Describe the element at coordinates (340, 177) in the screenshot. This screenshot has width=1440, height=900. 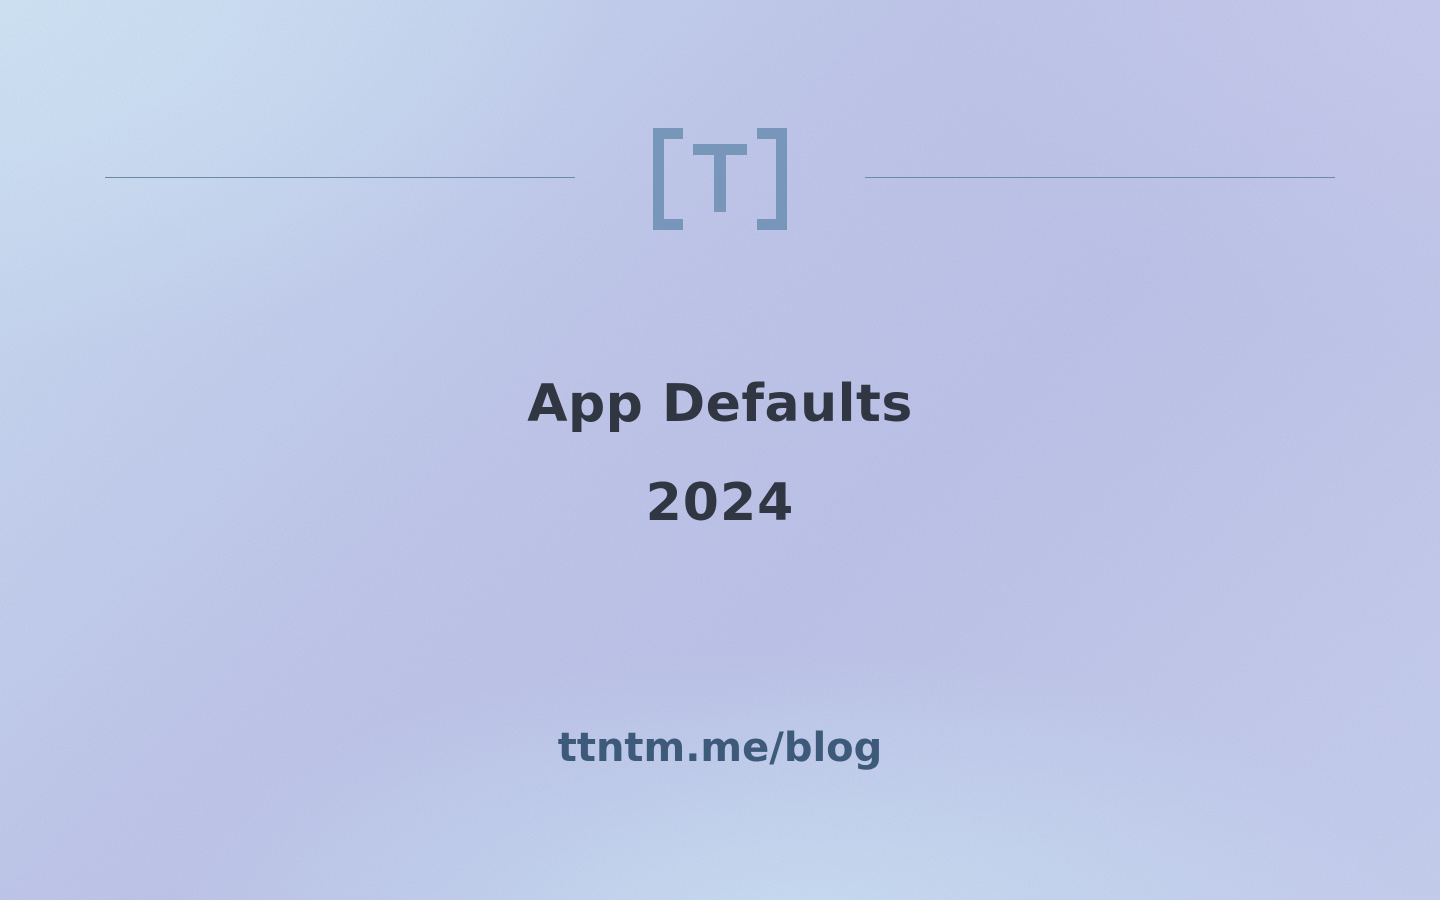
I see `divider-left` at that location.